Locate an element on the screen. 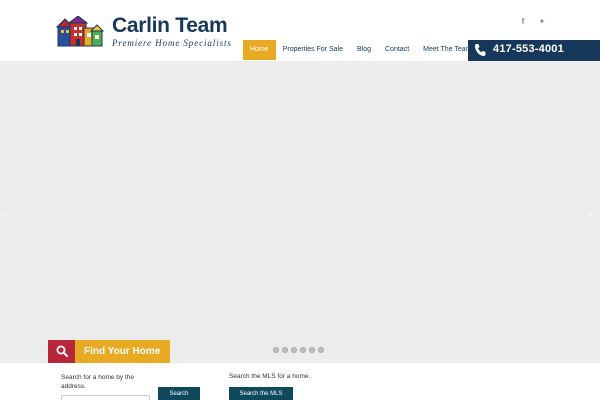 Image resolution: width=600 pixels, height=400 pixels. nav-item-blog: Blog is located at coordinates (364, 50).